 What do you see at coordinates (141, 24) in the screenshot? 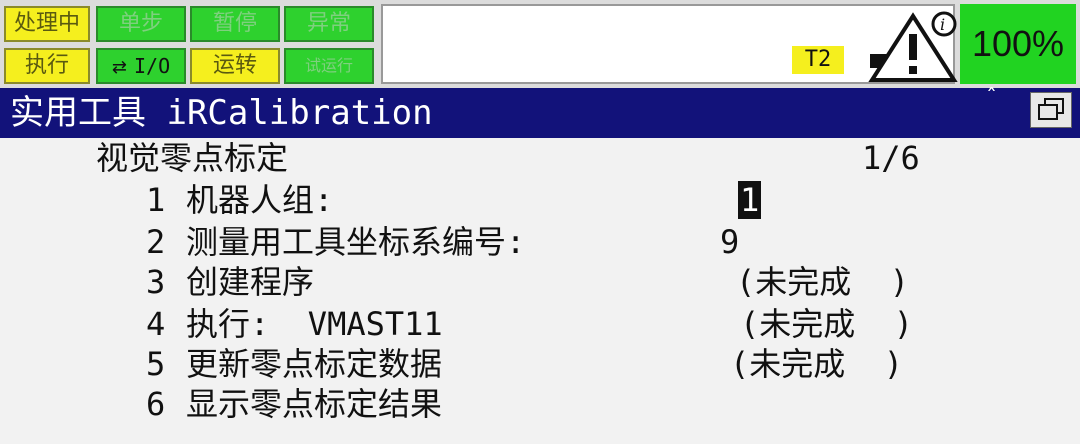
I see `step-indicator: 单步` at bounding box center [141, 24].